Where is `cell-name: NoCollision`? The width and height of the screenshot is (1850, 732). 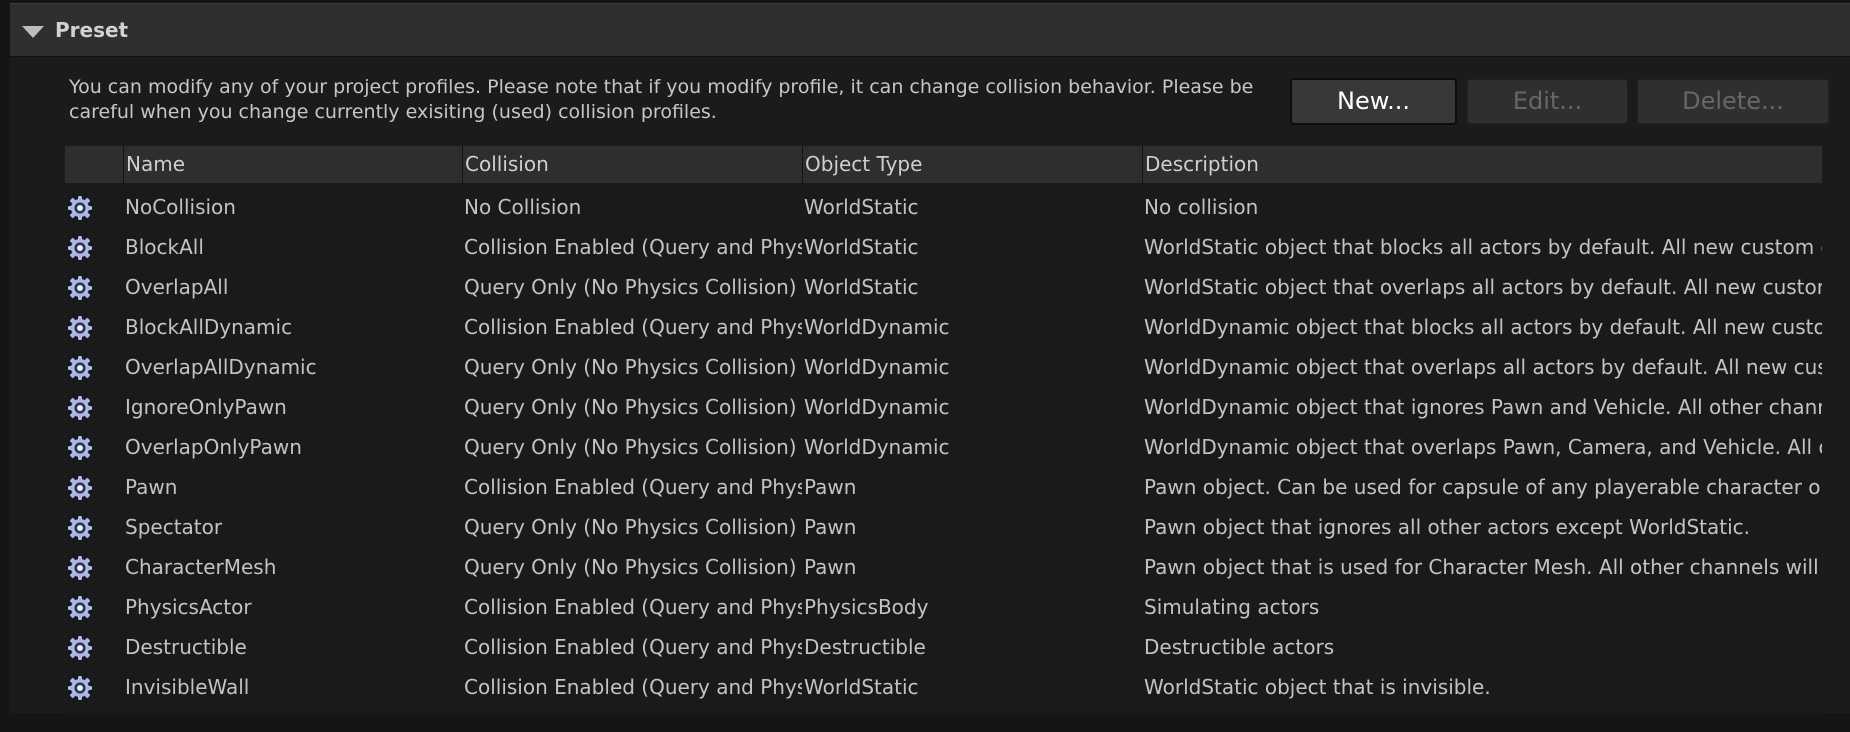 cell-name: NoCollision is located at coordinates (180, 207).